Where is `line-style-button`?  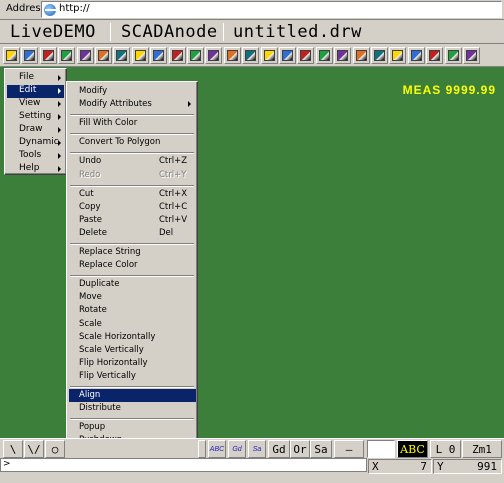 line-style-button is located at coordinates (103, 55).